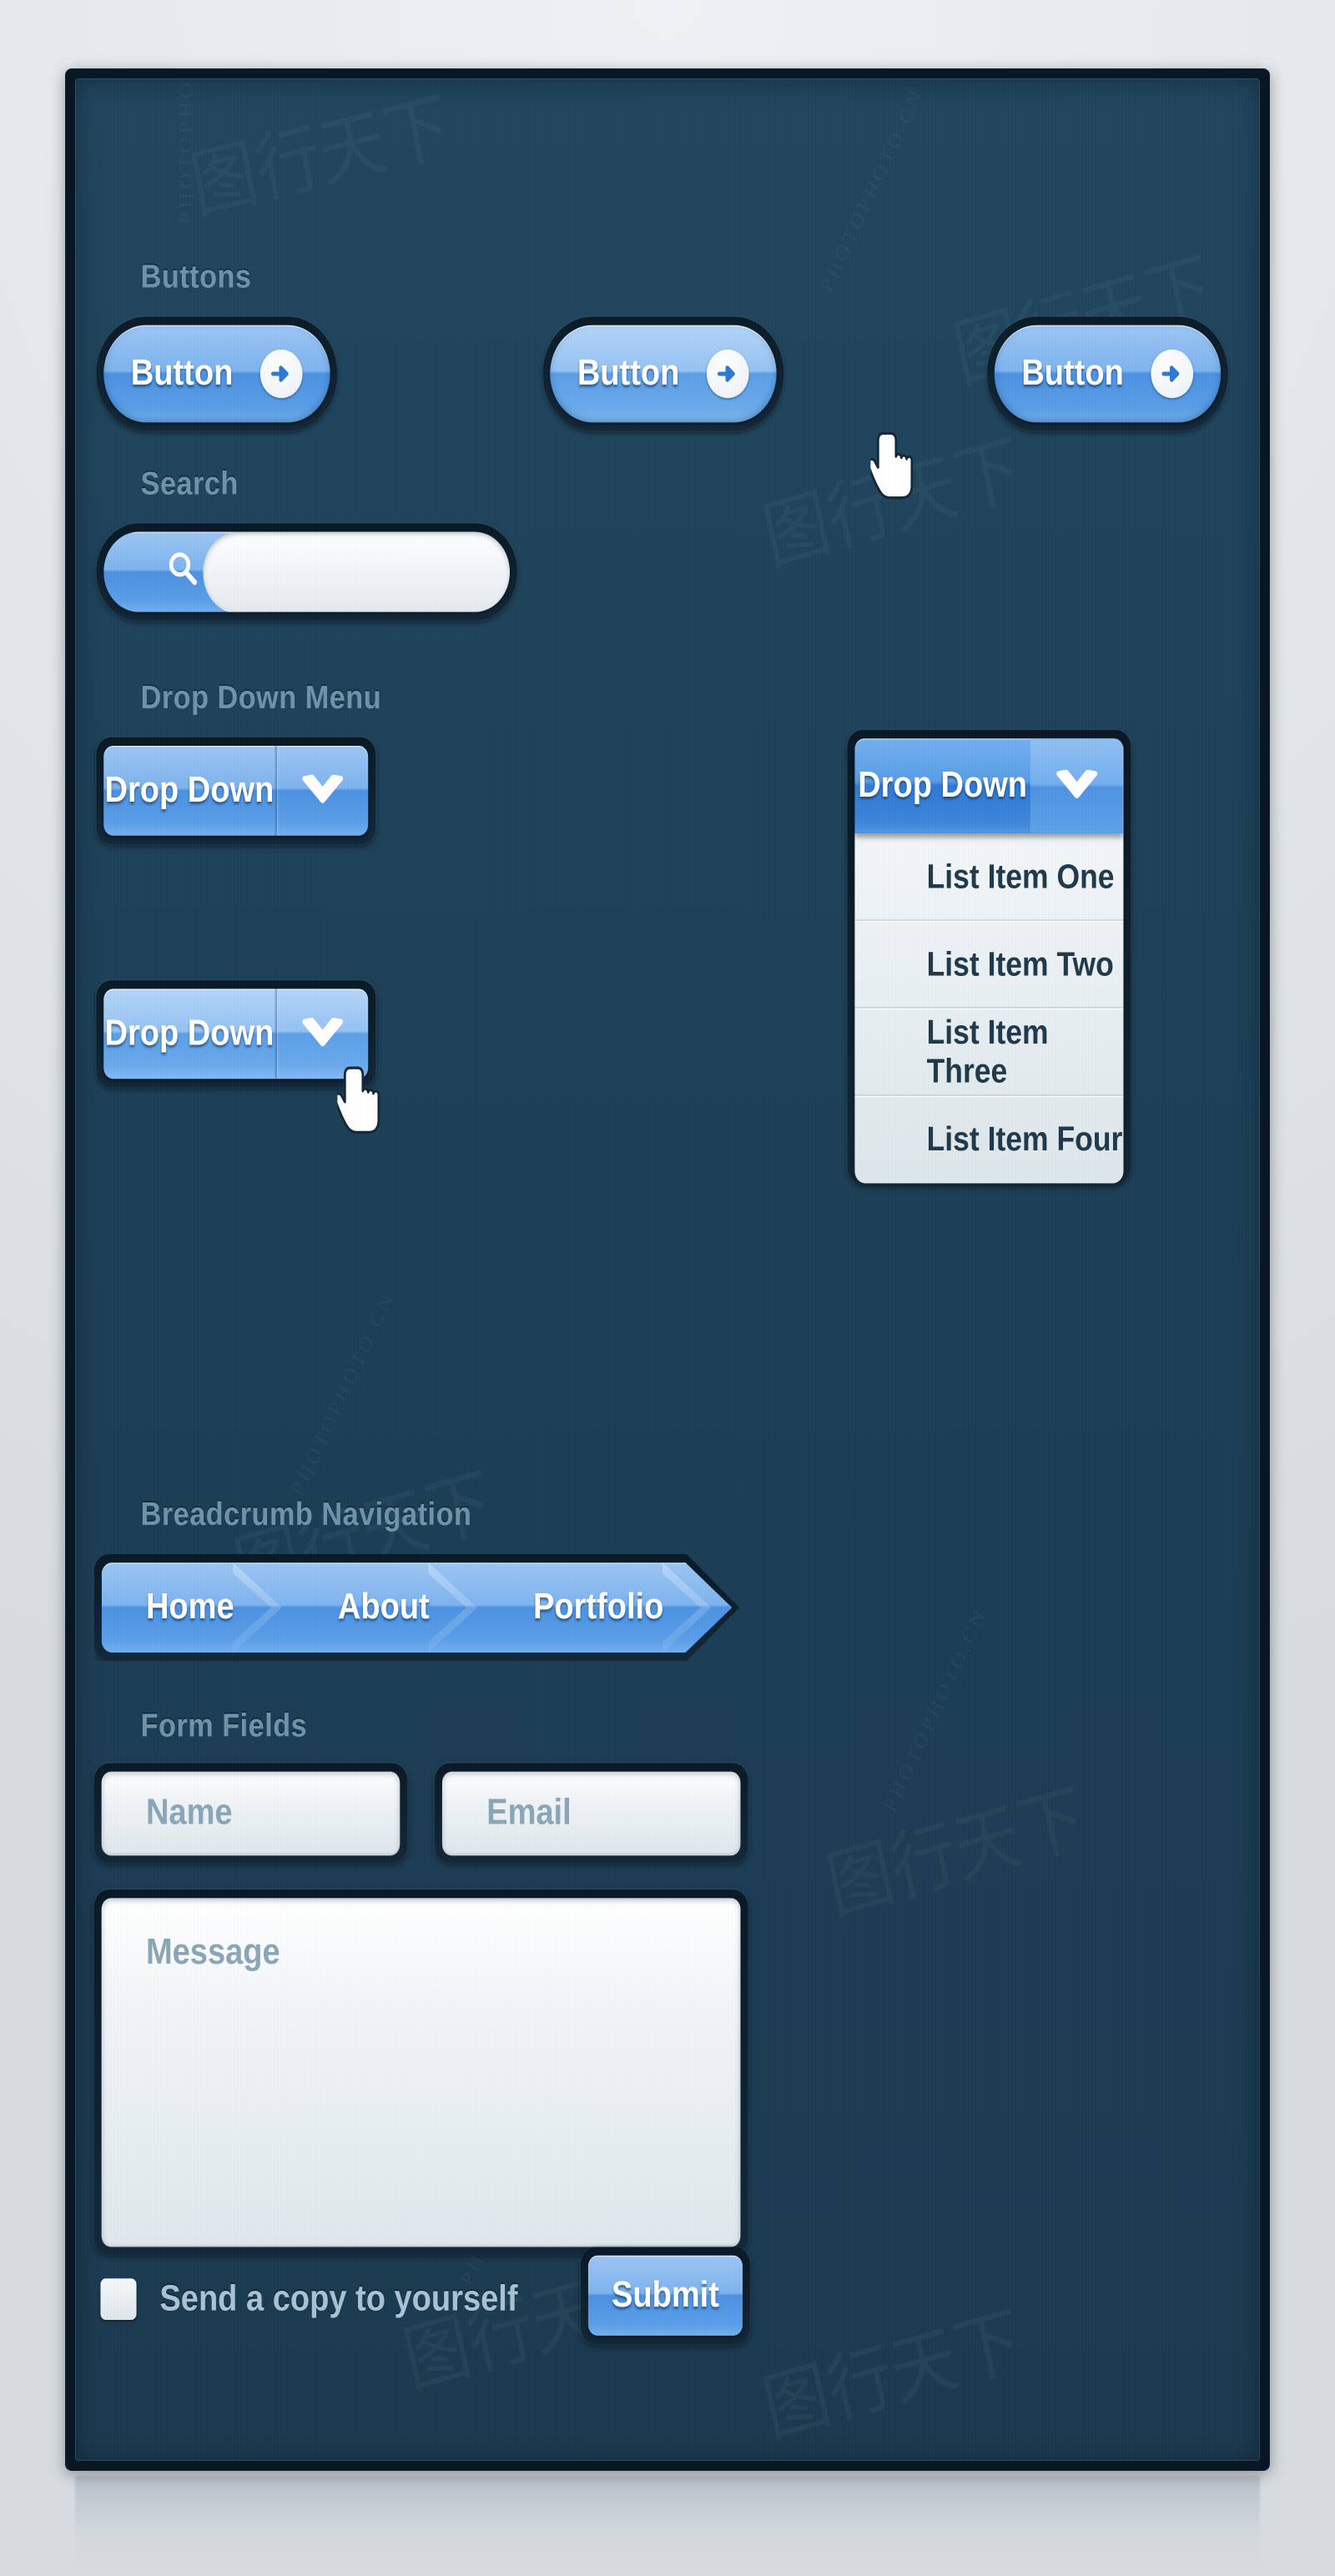  I want to click on list-item: List Item Two, so click(989, 965).